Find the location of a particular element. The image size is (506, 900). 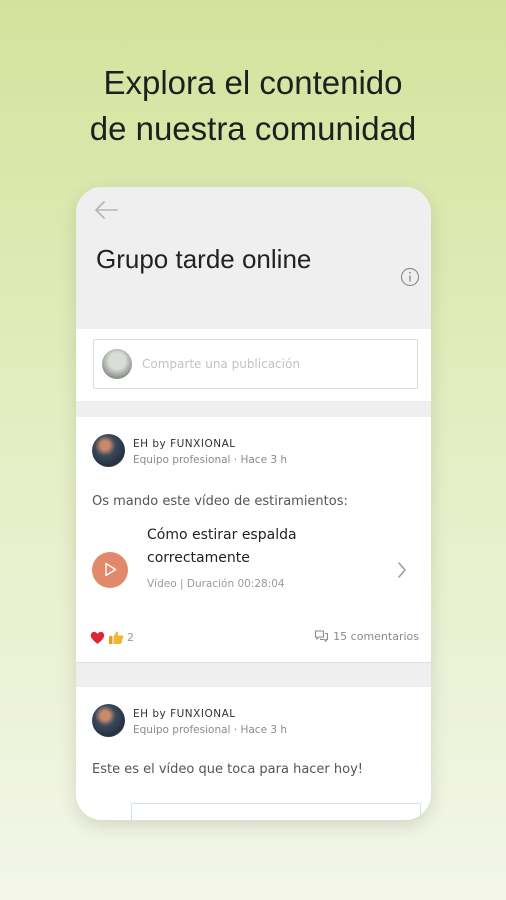

chevron-right-icon is located at coordinates (402, 570).